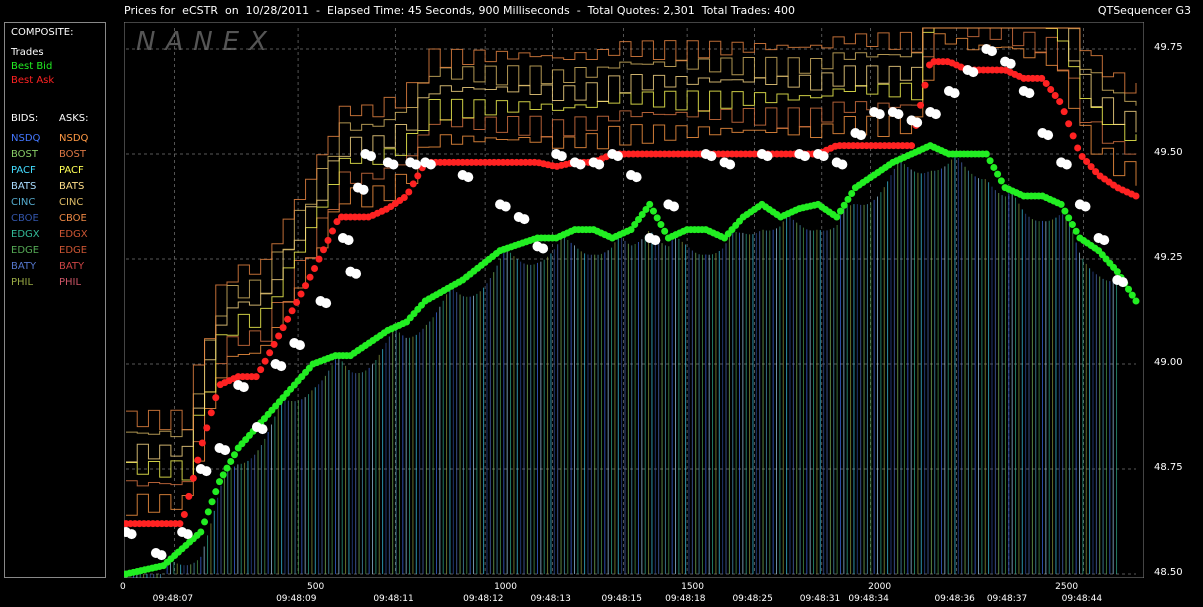 This screenshot has width=1203, height=607. Describe the element at coordinates (505, 587) in the screenshot. I see `x-tick-label: 1000` at that location.